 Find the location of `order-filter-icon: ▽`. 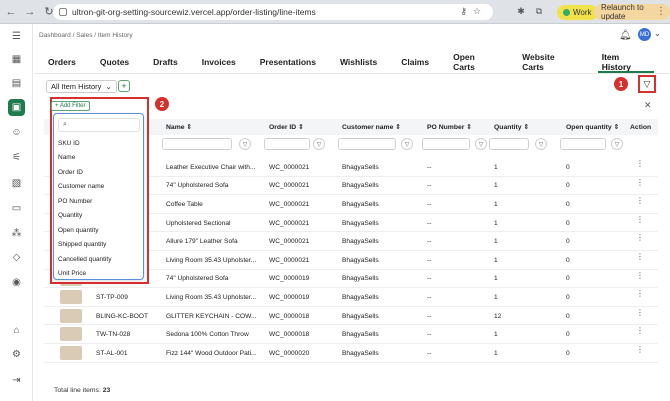

order-filter-icon: ▽ is located at coordinates (319, 144).